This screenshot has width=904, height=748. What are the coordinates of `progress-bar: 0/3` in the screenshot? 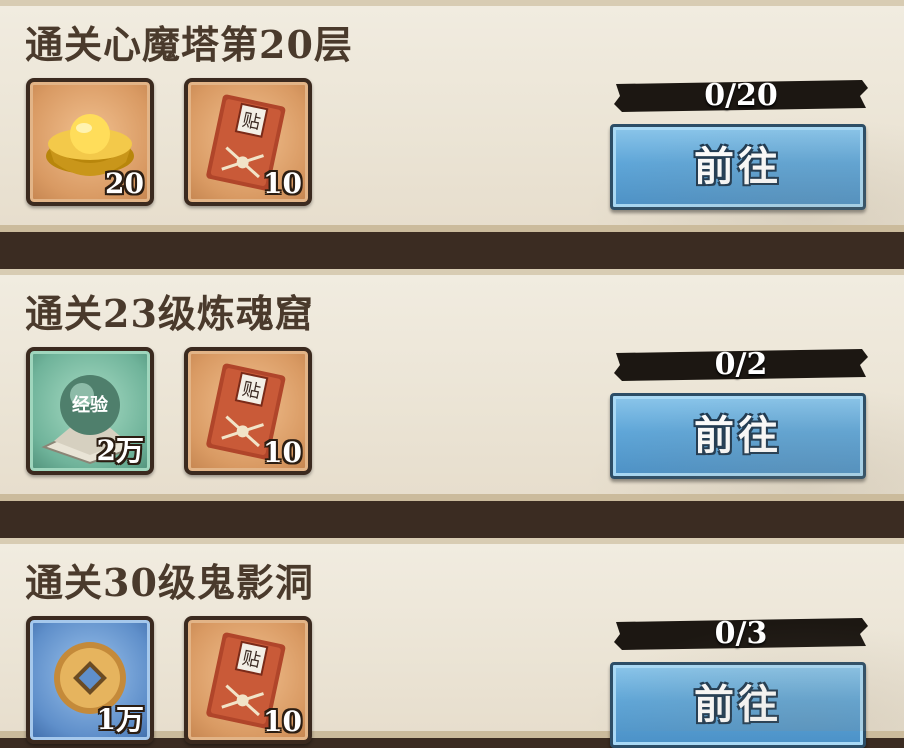 It's located at (741, 634).